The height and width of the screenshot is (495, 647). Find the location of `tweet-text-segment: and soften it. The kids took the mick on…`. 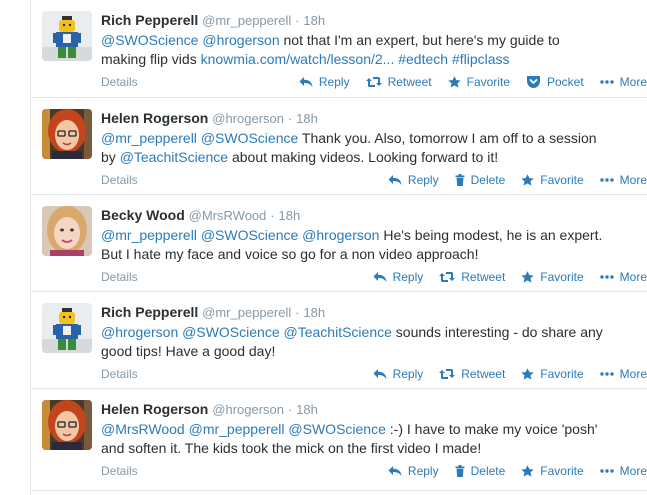

tweet-text-segment: and soften it. The kids took the mick on… is located at coordinates (291, 448).